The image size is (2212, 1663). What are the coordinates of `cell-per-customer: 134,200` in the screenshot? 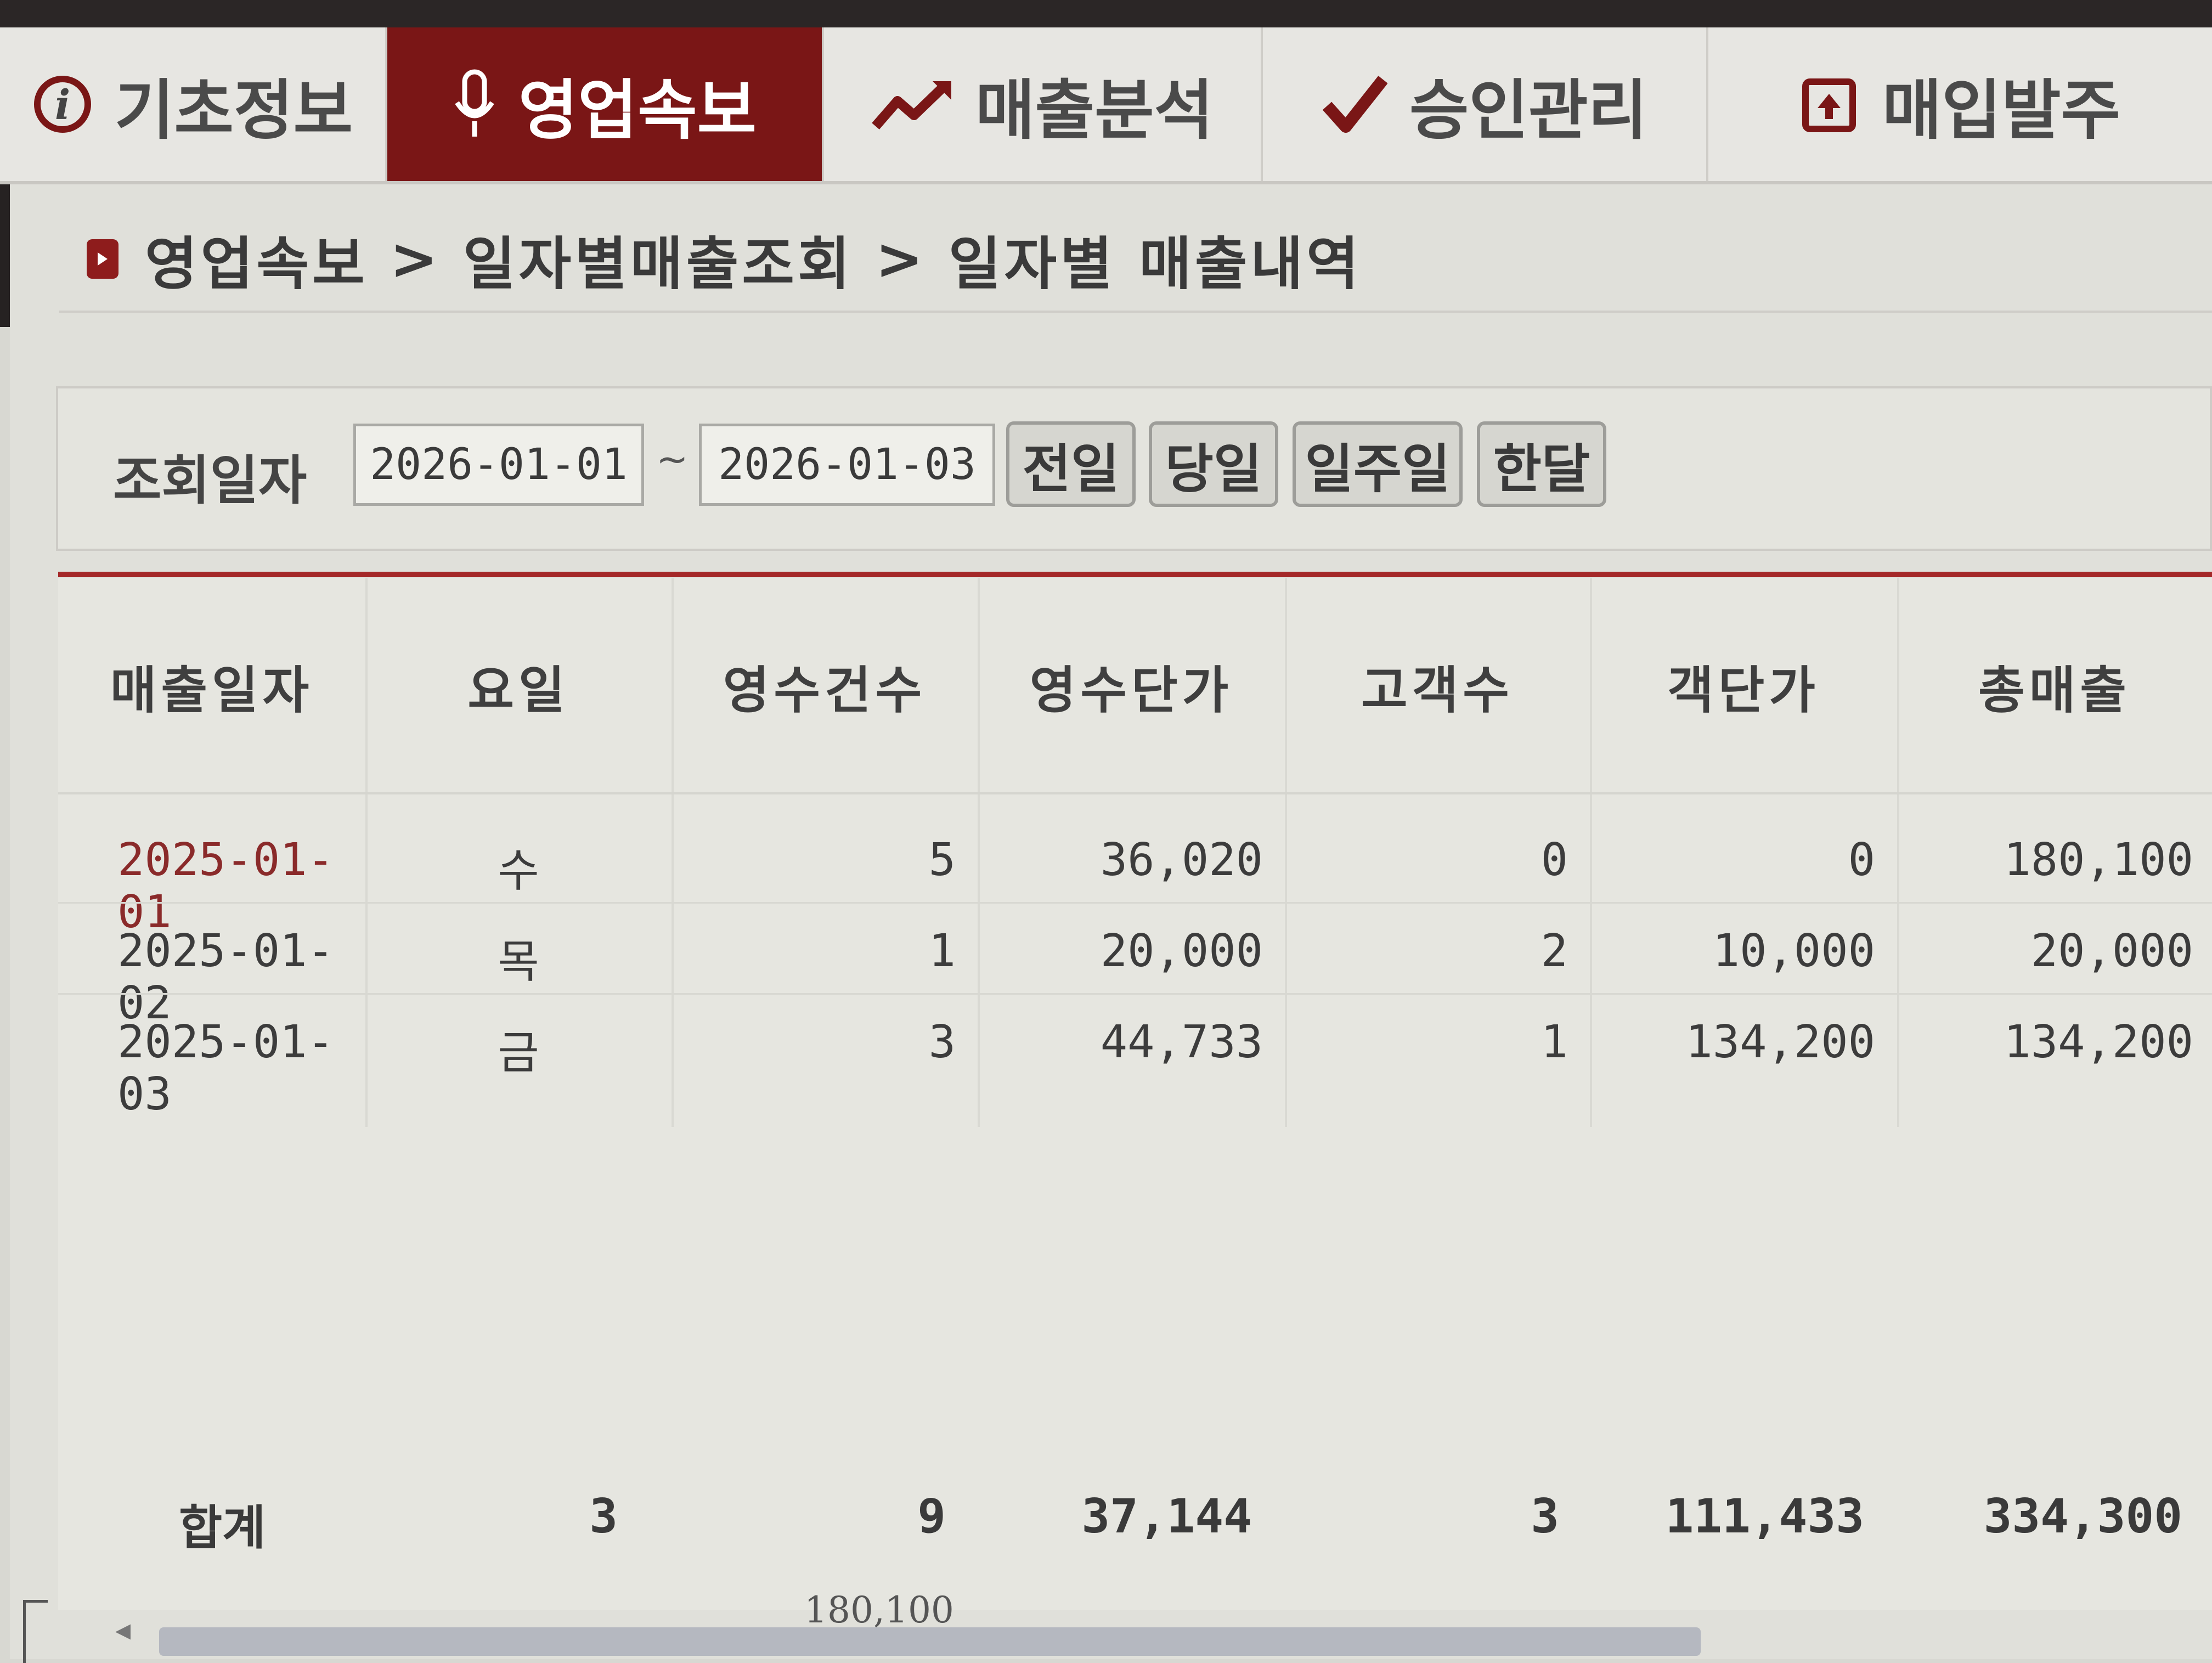 It's located at (1780, 1042).